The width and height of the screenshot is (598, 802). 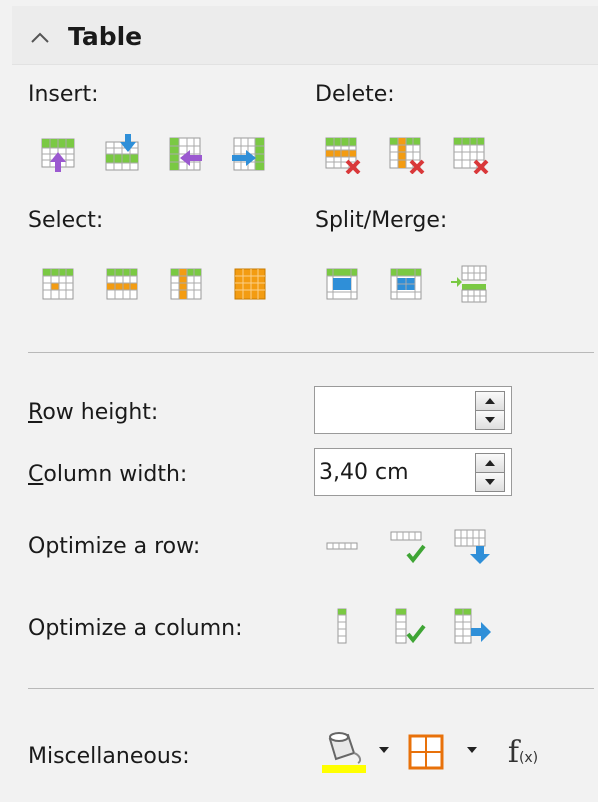 I want to click on insert-formula-button: f(x), so click(x=523, y=752).